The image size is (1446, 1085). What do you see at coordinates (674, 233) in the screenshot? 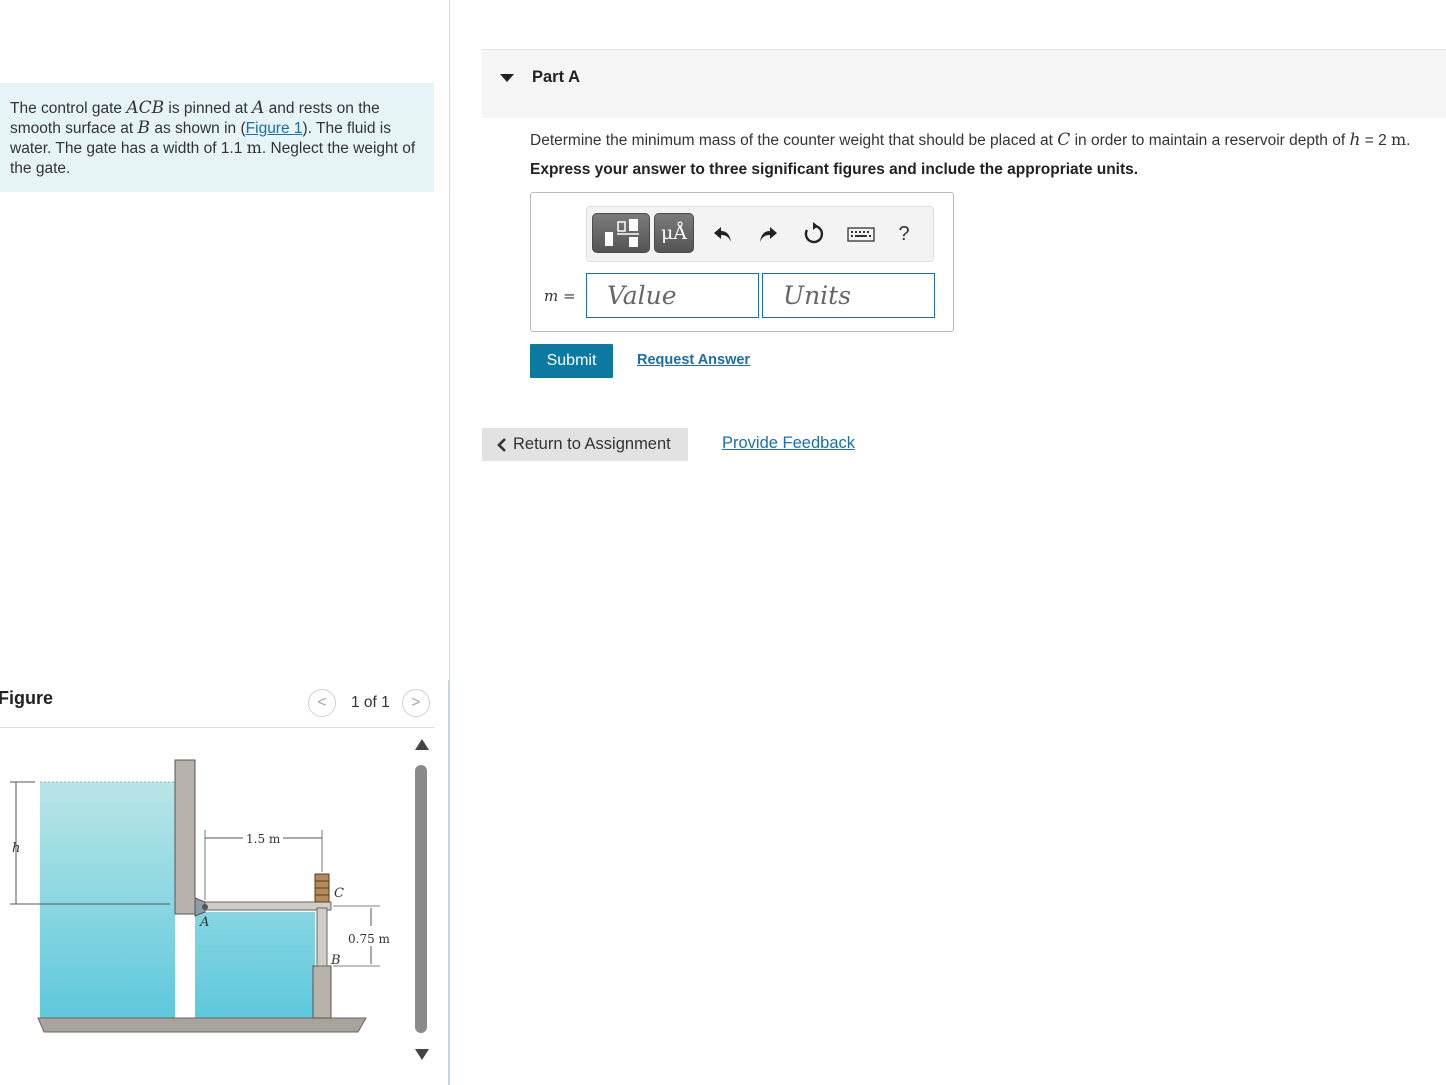
I see `units-button: μÅ` at bounding box center [674, 233].